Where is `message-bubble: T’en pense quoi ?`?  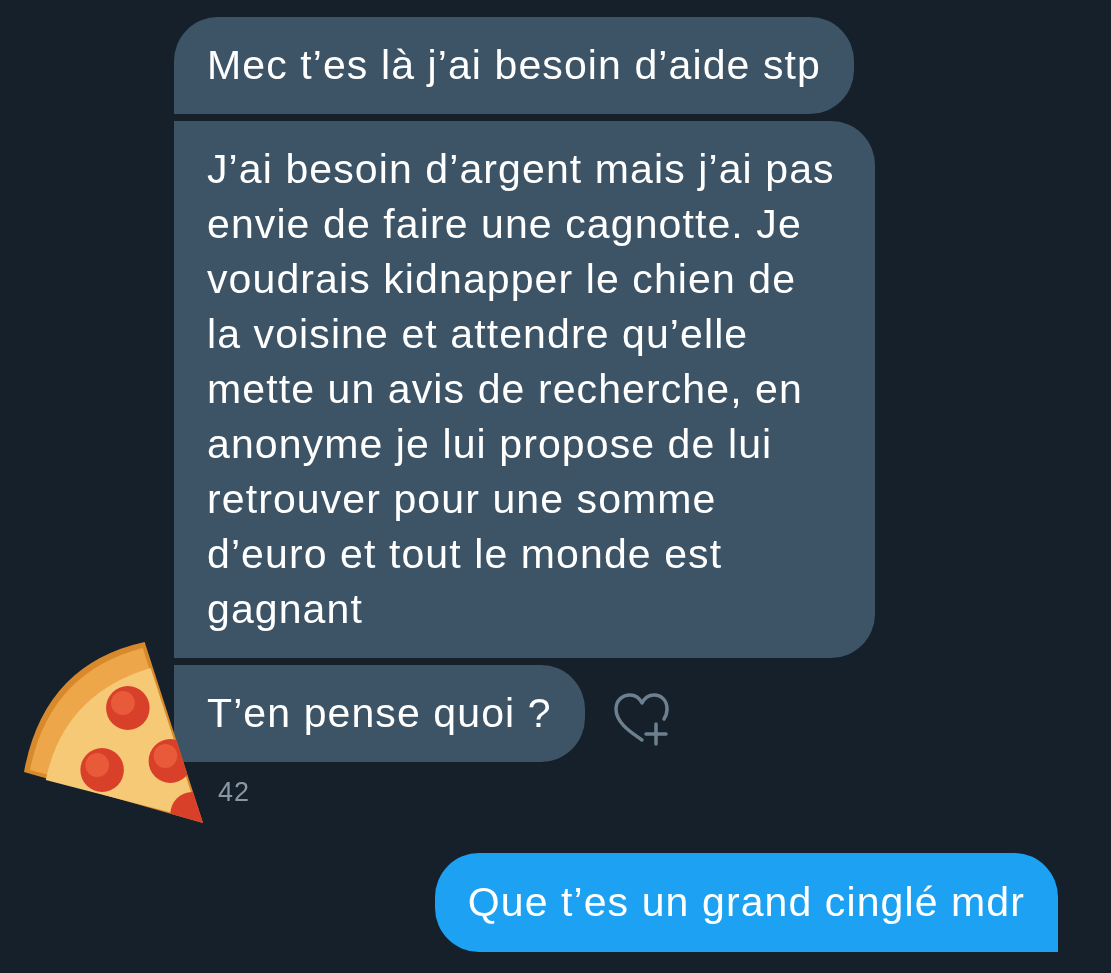 message-bubble: T’en pense quoi ? is located at coordinates (379, 713).